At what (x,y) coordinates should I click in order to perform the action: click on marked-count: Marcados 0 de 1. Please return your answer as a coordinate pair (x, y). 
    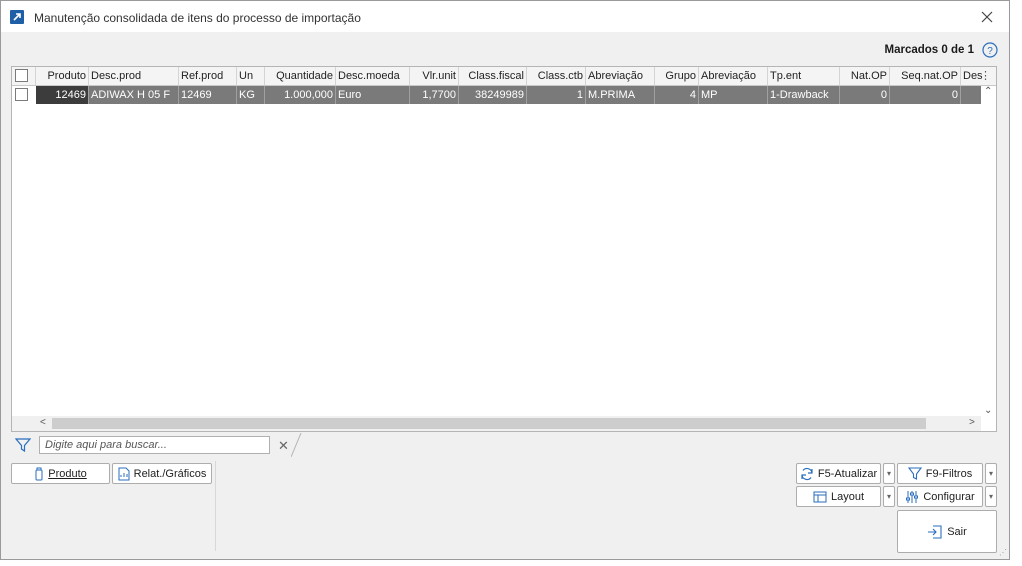
    Looking at the image, I should click on (929, 50).